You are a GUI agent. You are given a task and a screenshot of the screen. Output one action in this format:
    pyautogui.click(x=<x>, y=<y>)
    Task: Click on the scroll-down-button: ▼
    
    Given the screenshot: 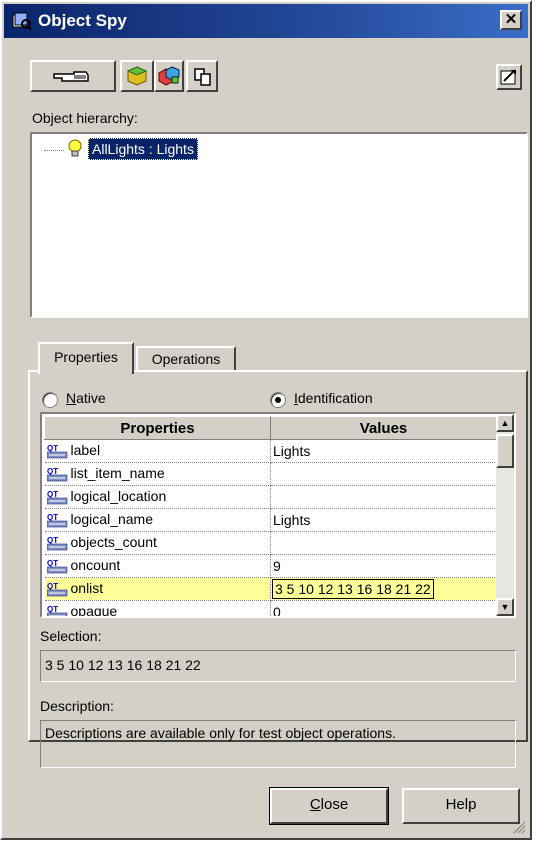 What is the action you would take?
    pyautogui.click(x=505, y=607)
    